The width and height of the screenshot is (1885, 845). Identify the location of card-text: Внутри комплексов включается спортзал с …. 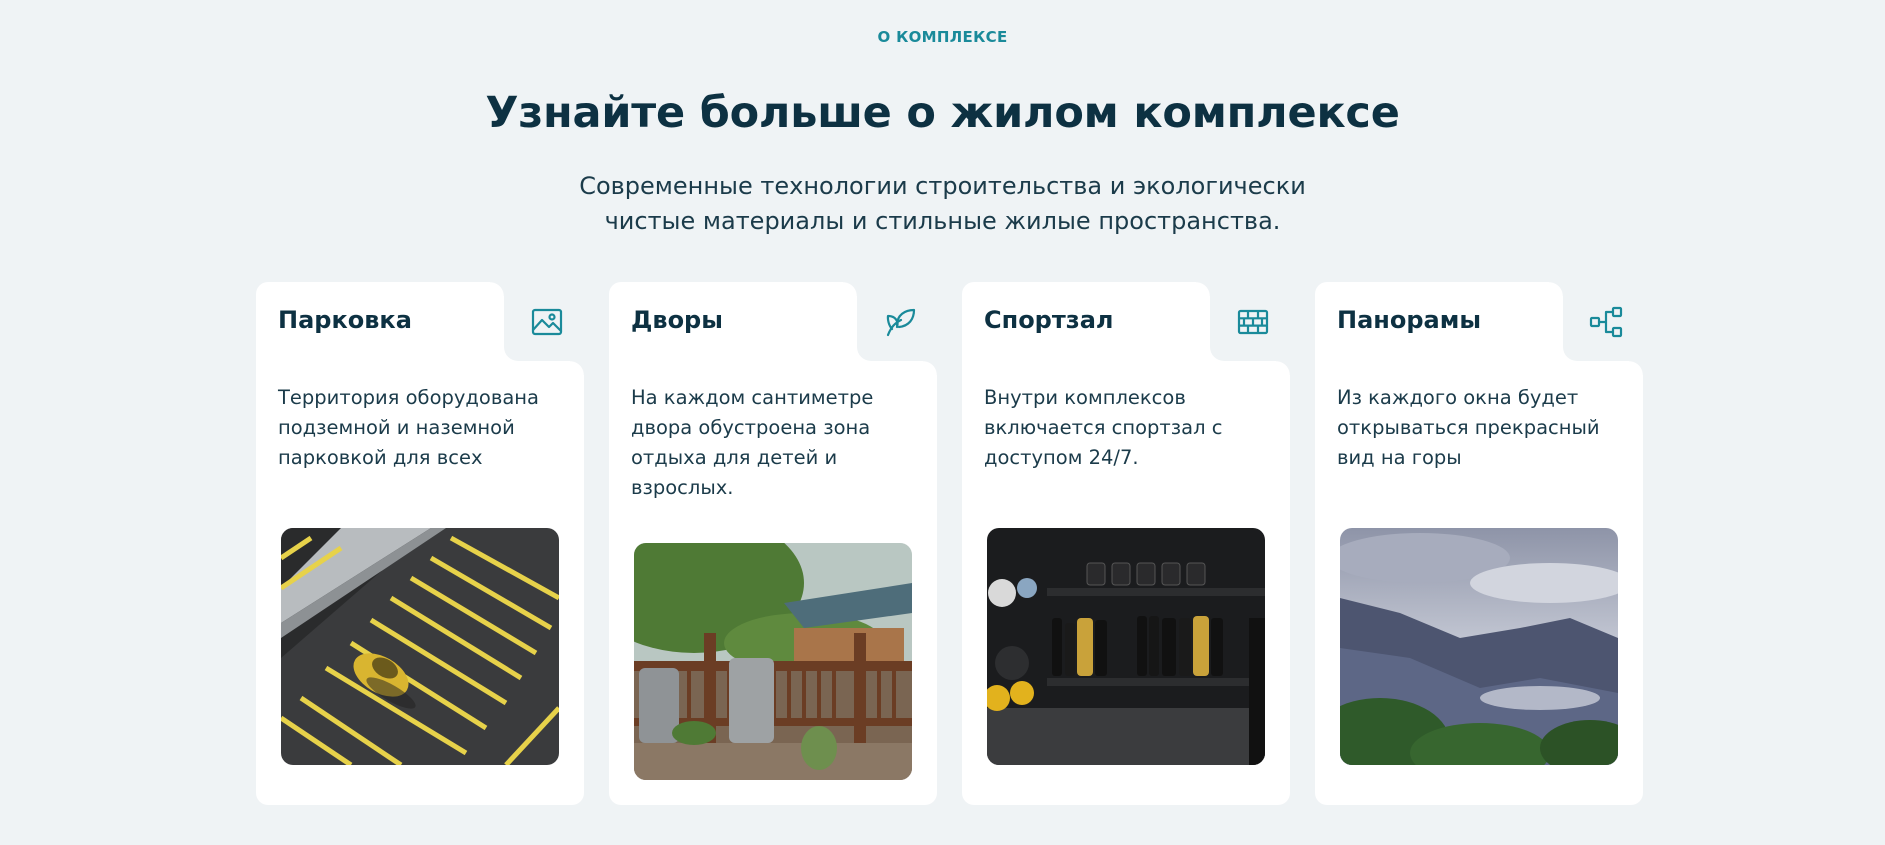
(1103, 427).